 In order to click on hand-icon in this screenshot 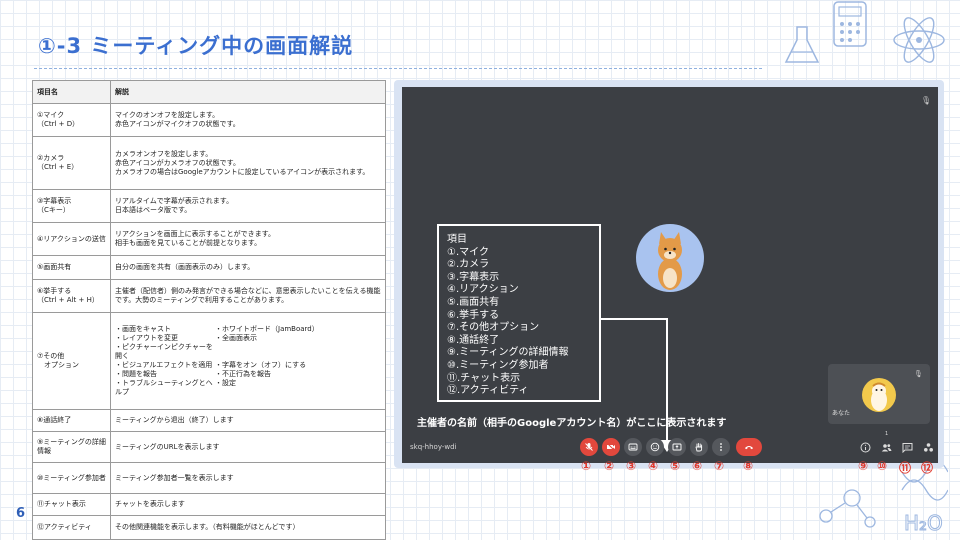, I will do `click(699, 447)`.